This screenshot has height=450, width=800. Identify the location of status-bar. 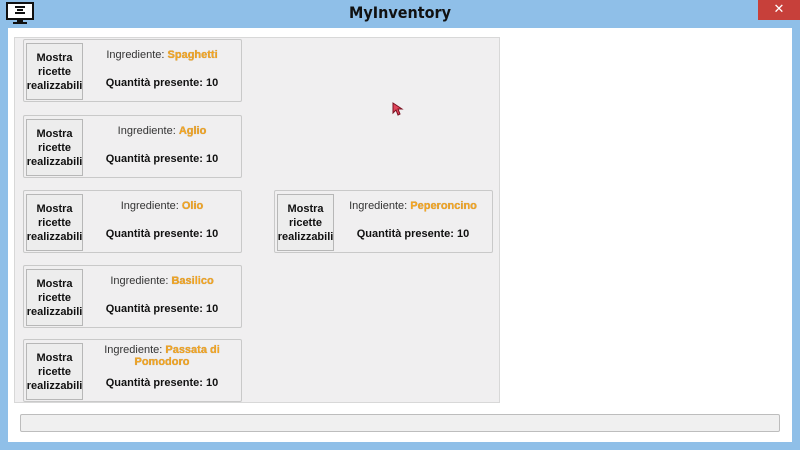
(400, 423).